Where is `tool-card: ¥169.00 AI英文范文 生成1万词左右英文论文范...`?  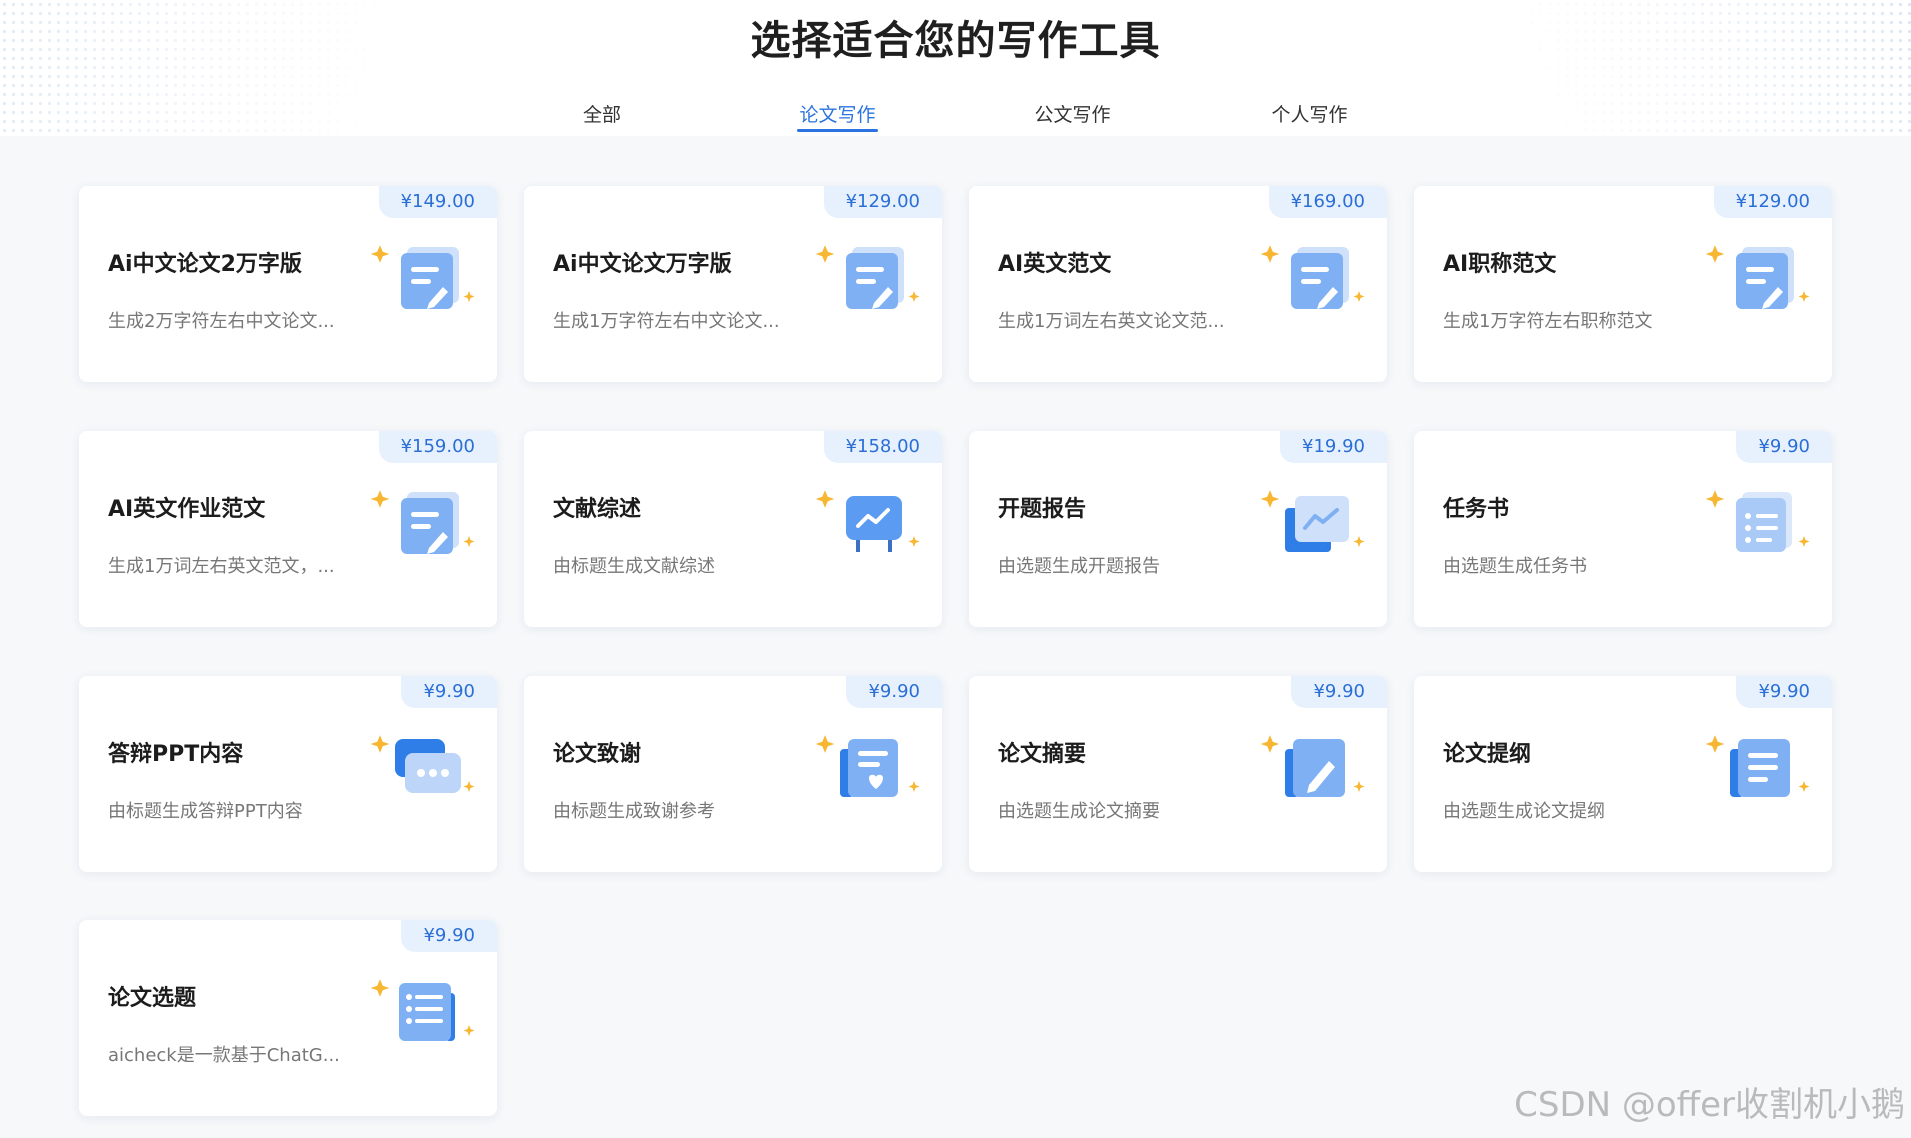 tool-card: ¥169.00 AI英文范文 生成1万词左右英文论文范... is located at coordinates (1178, 284).